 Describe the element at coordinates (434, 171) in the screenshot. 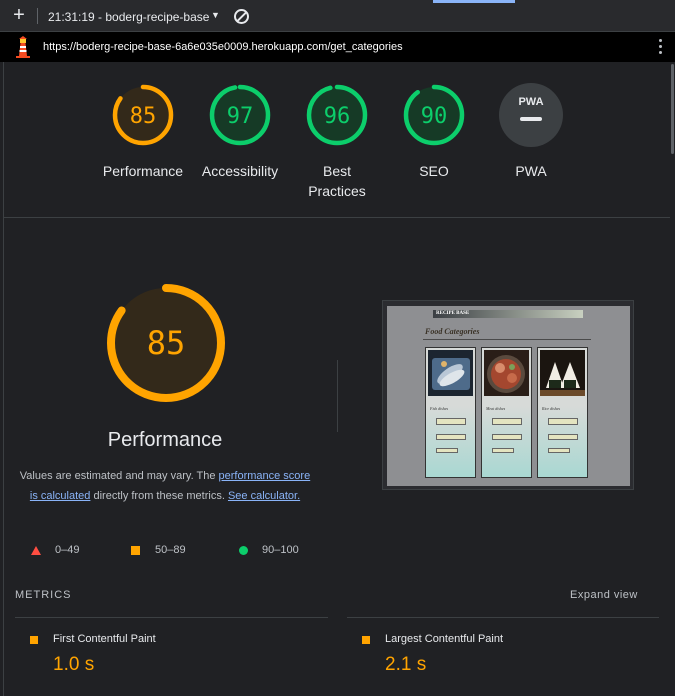

I see `gauge-label: SEO` at that location.